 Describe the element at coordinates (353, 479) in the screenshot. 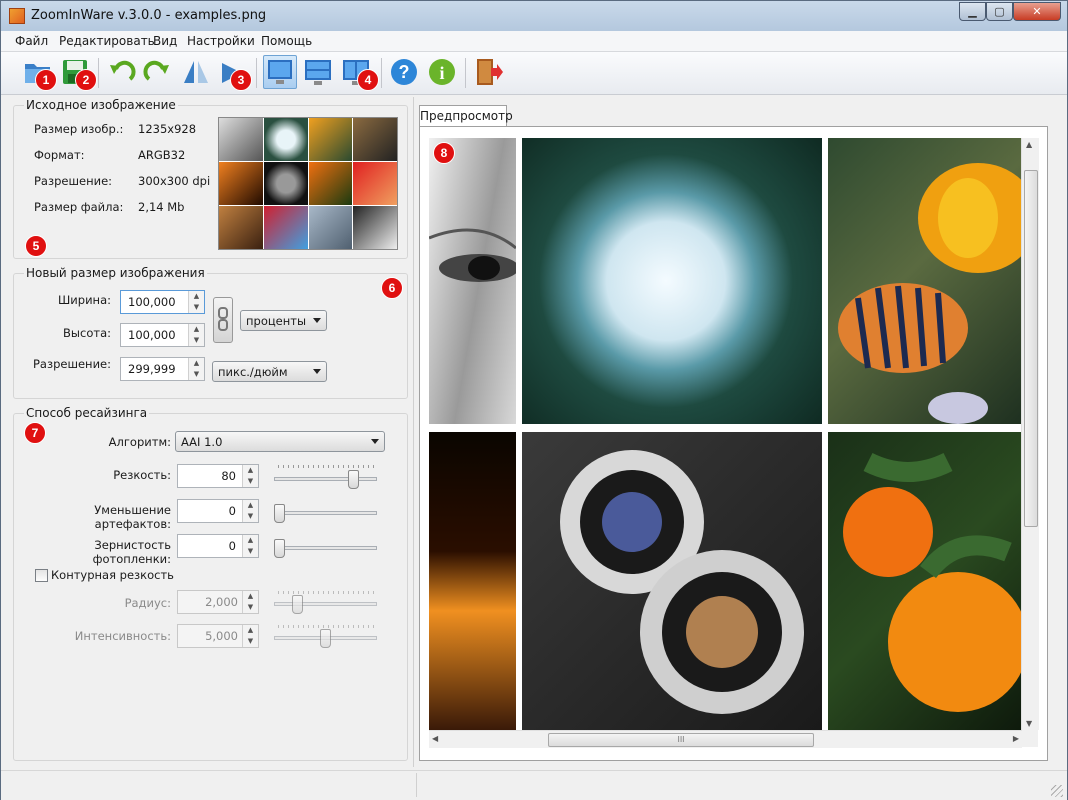

I see `sharpness-slider-thumb` at that location.